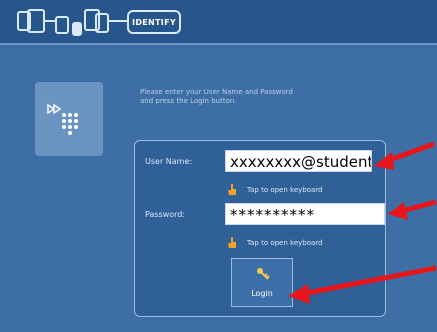 This screenshot has height=332, width=437. Describe the element at coordinates (298, 161) in the screenshot. I see `username-field: xxxxxxxx@student` at that location.